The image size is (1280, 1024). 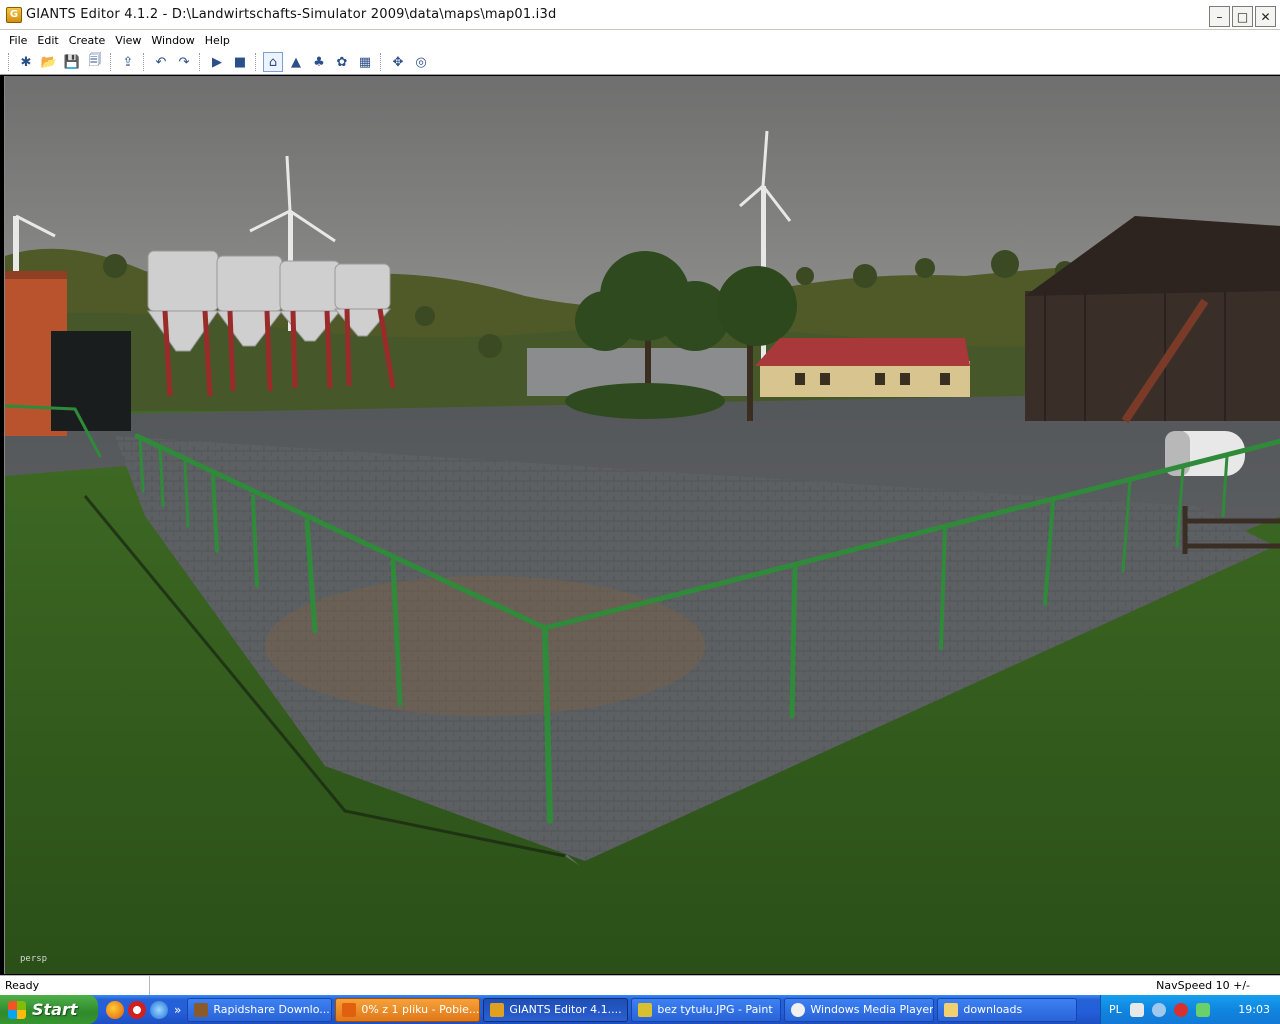 What do you see at coordinates (184, 62) in the screenshot?
I see `redo-icon: ↷` at bounding box center [184, 62].